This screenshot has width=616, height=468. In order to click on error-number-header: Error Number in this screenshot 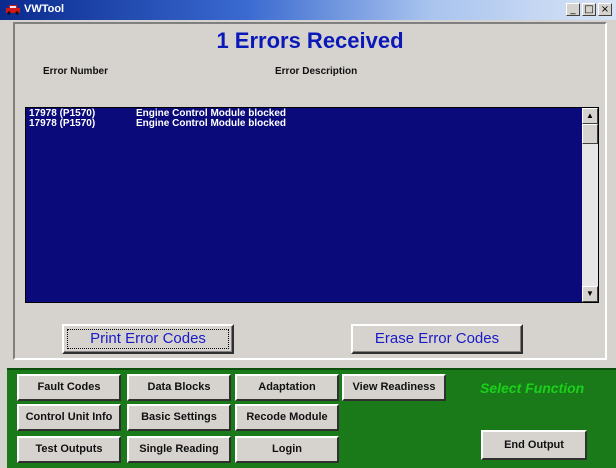, I will do `click(76, 71)`.